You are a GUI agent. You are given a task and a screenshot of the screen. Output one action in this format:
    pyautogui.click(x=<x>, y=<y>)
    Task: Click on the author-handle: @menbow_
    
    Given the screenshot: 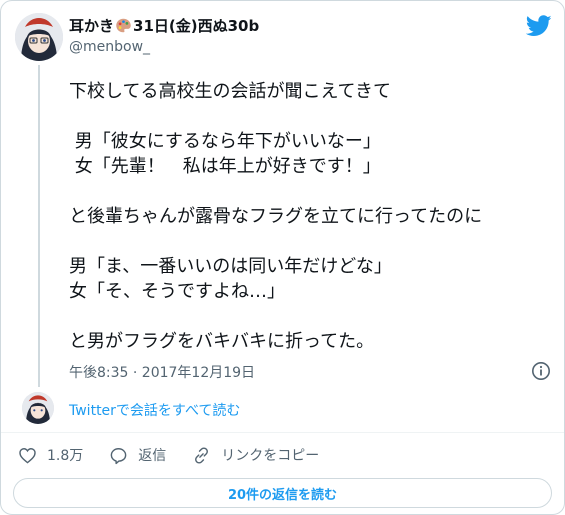 What is the action you would take?
    pyautogui.click(x=109, y=47)
    